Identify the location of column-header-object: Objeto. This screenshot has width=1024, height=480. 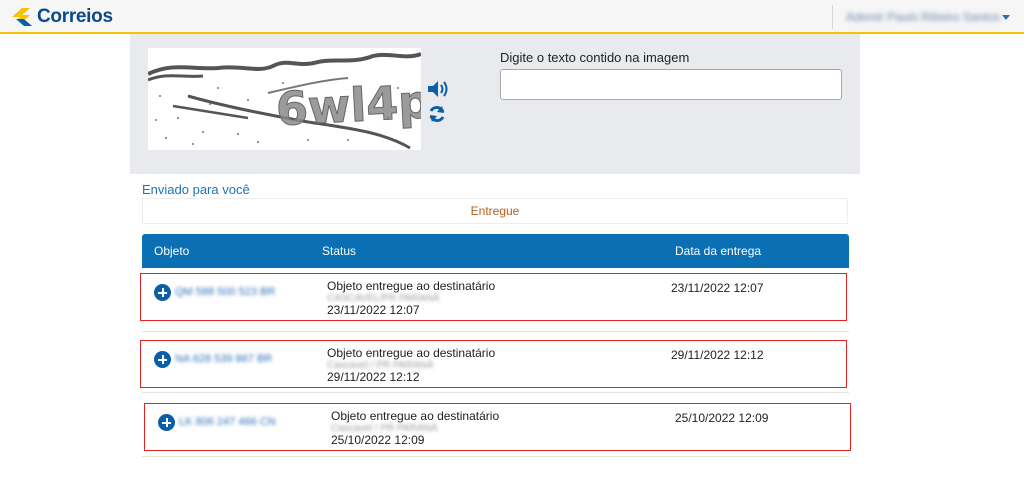
(172, 251).